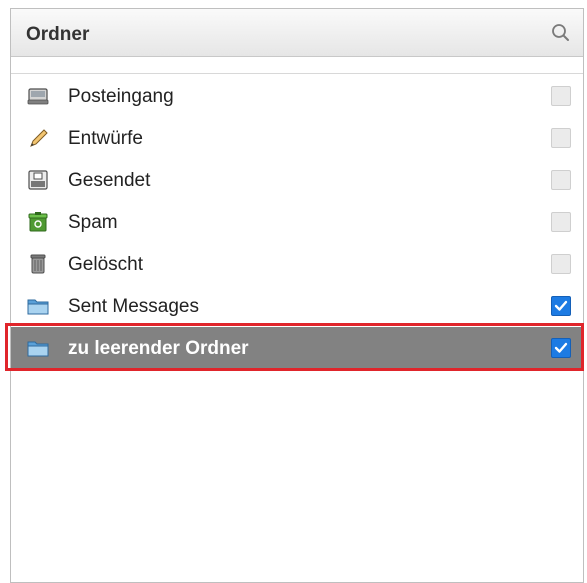 This screenshot has height=583, width=587. What do you see at coordinates (109, 180) in the screenshot?
I see `folder-label: Gesendet` at bounding box center [109, 180].